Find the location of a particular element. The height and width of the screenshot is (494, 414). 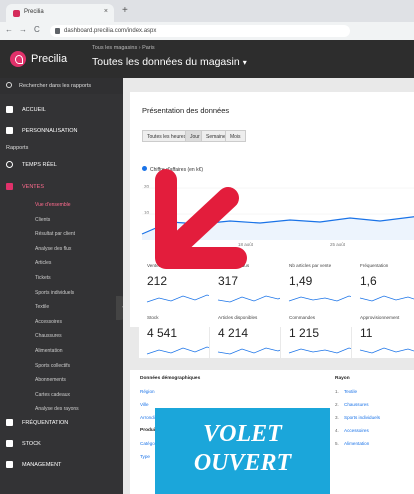

sidebar-subitem: Sports individuels is located at coordinates (54, 293).